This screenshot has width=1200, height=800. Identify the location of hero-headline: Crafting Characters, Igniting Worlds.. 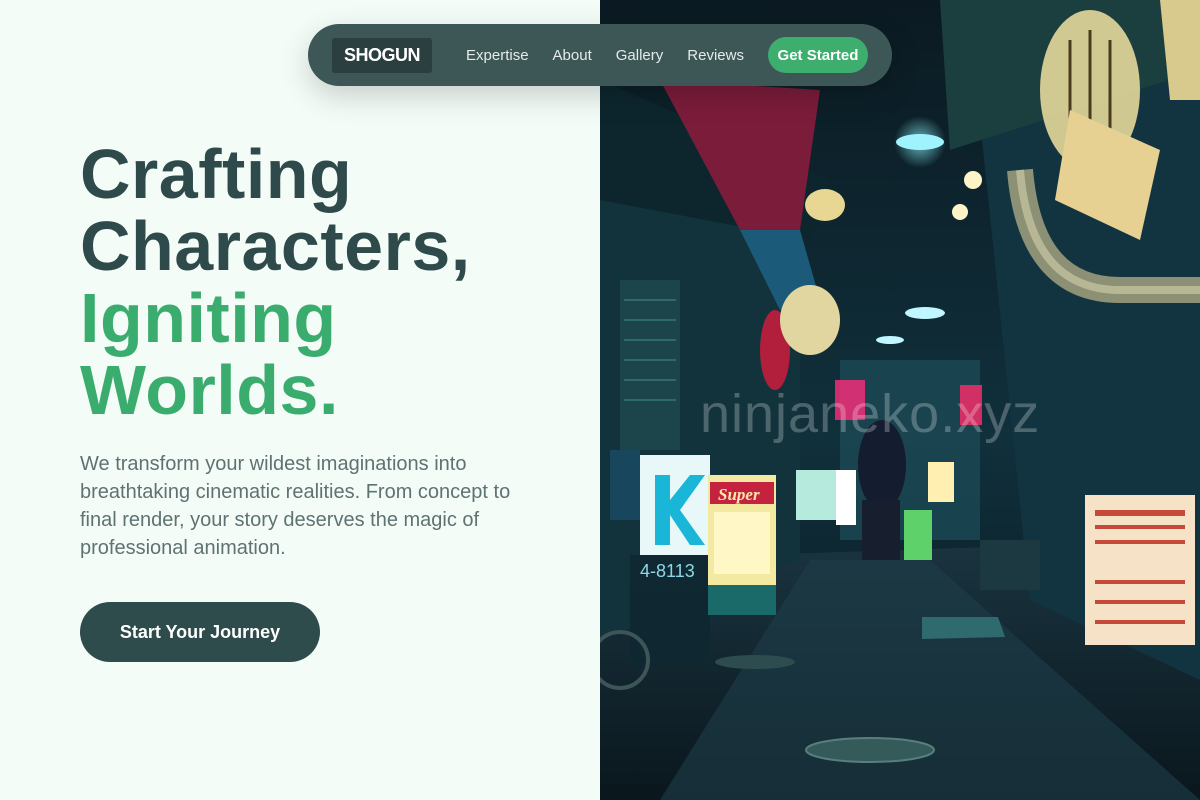
(275, 282).